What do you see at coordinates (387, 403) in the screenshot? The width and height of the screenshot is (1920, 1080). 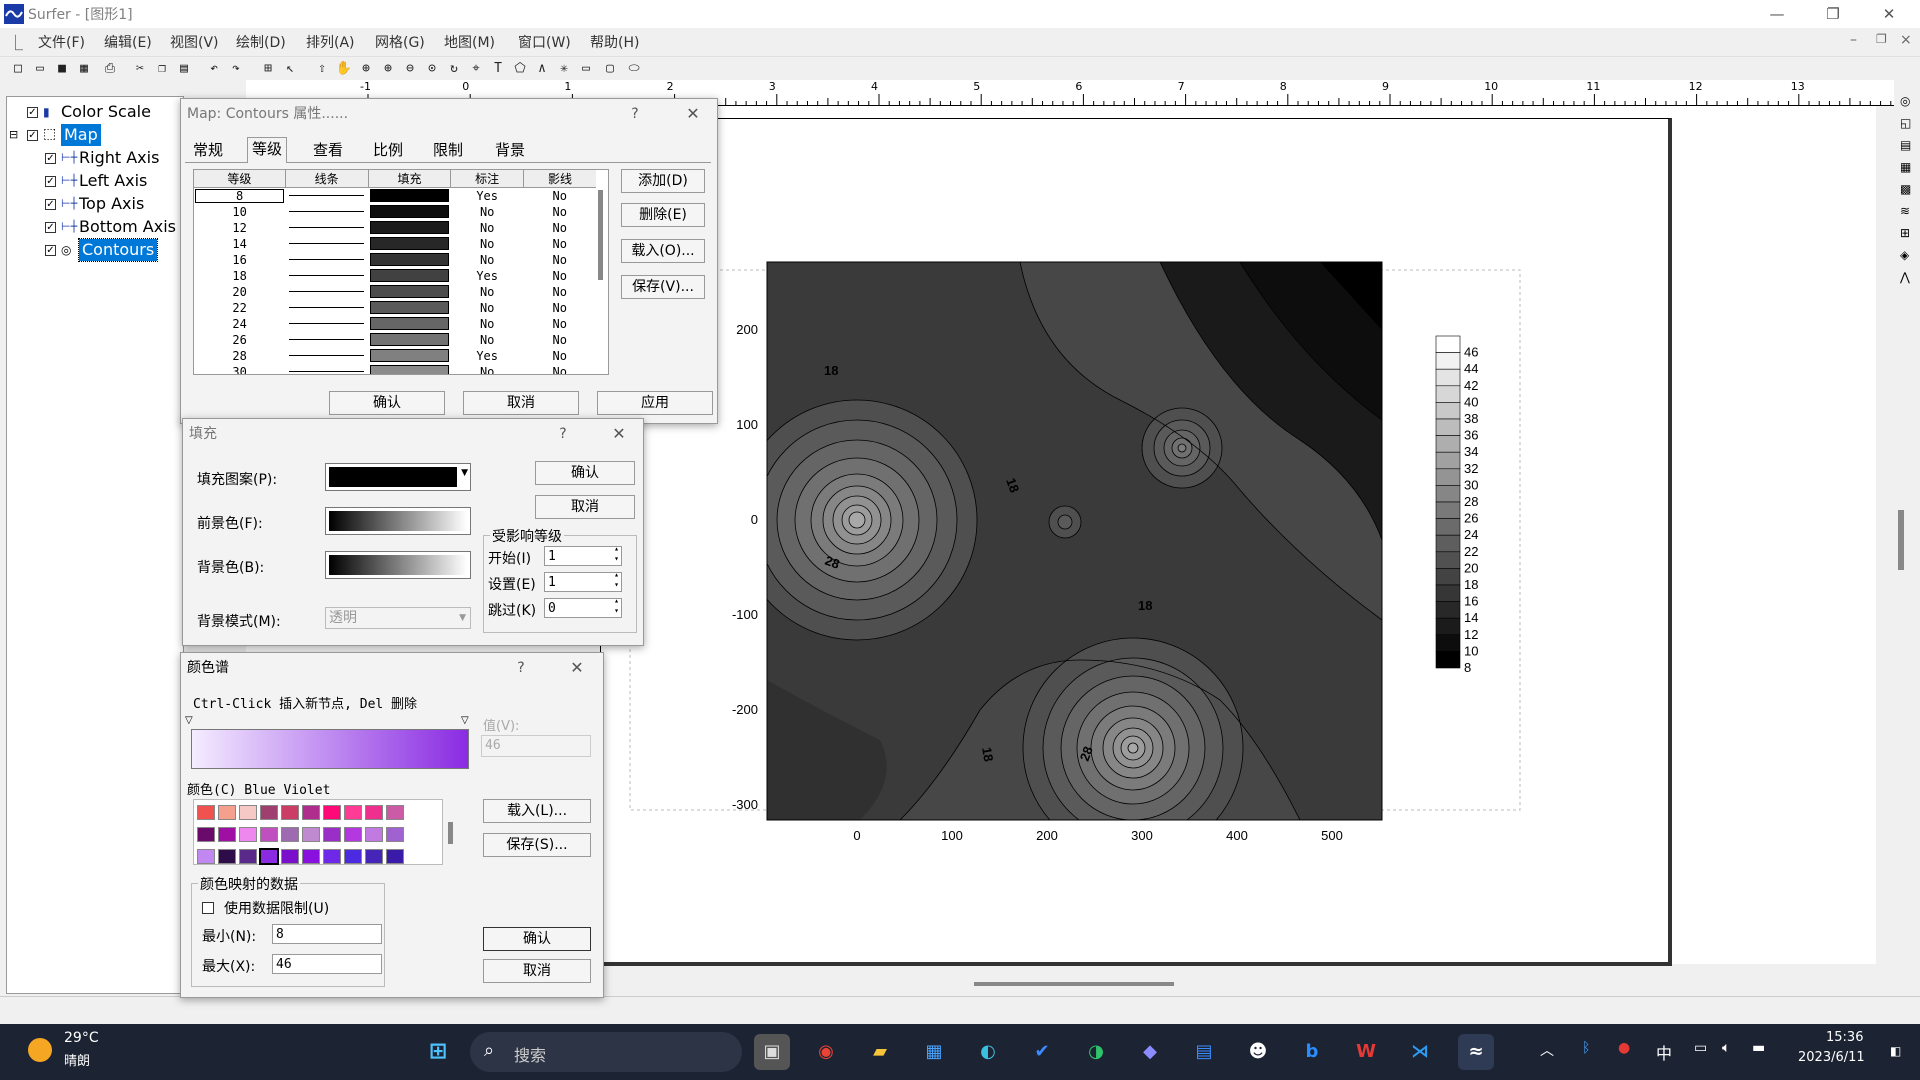 I see `ok-button: 确认` at bounding box center [387, 403].